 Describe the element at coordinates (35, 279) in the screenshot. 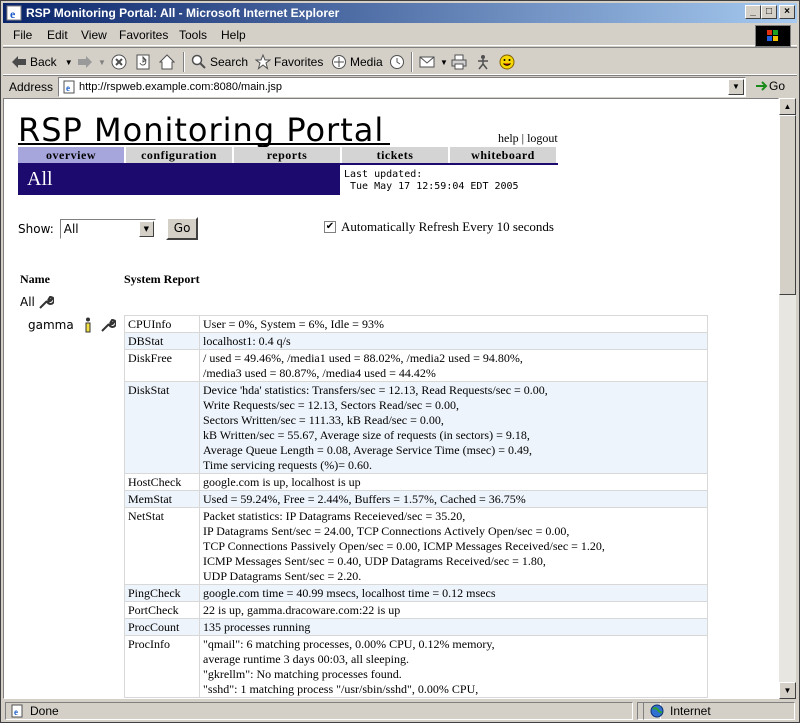

I see `column-name-header: Name` at that location.